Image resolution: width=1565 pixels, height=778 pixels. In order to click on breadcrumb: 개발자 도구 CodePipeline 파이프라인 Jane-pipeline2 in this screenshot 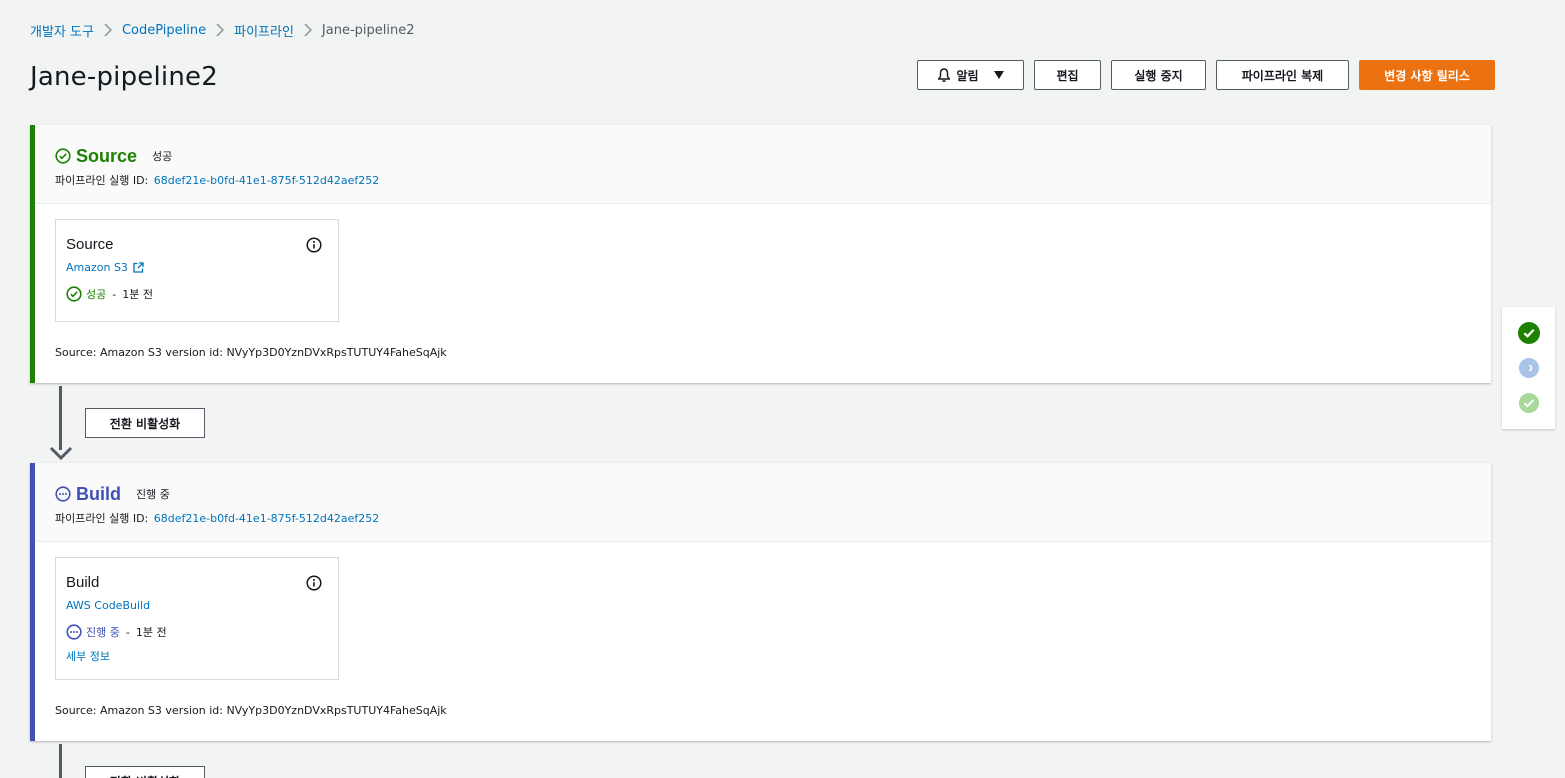, I will do `click(222, 30)`.